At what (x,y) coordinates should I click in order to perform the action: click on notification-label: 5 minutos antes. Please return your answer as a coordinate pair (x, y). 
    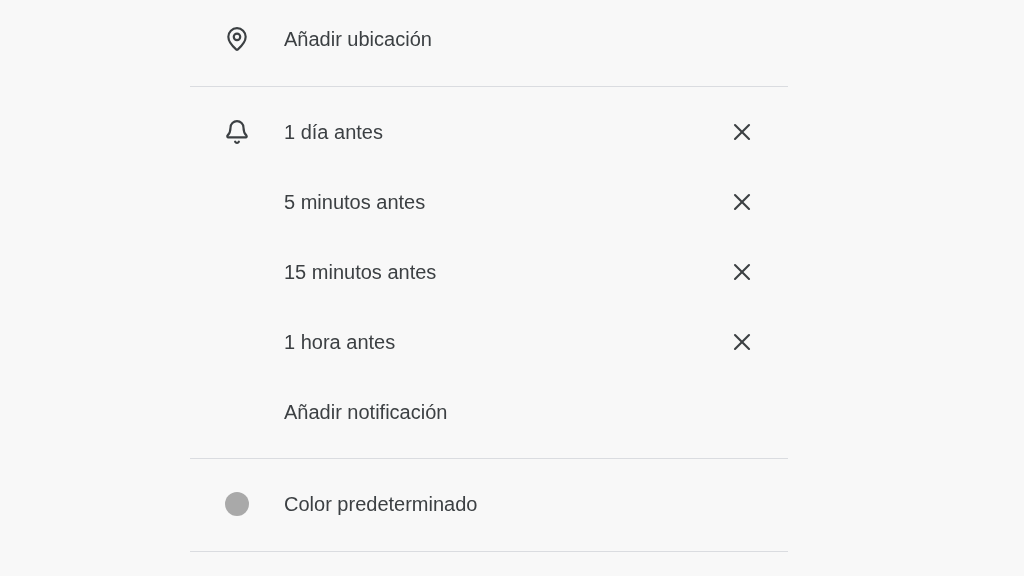
    Looking at the image, I should click on (355, 202).